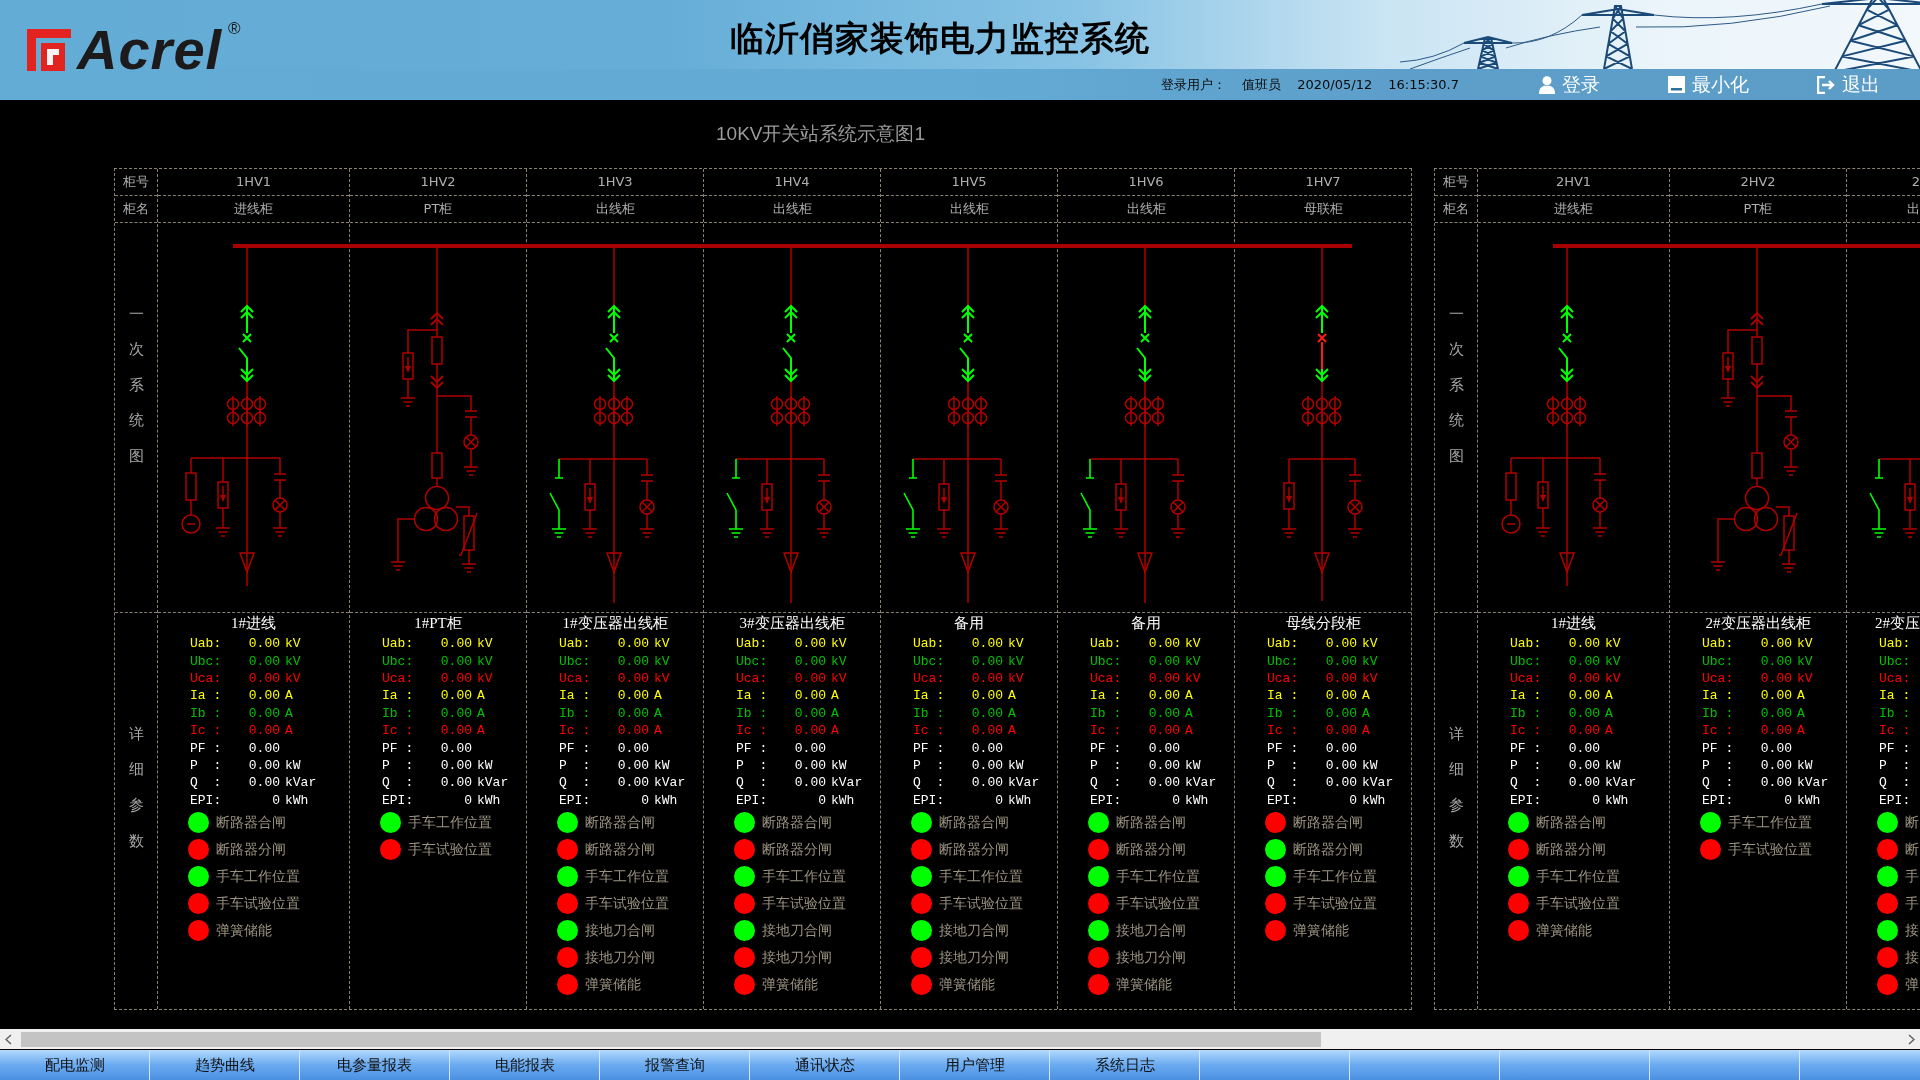  I want to click on cabinet-title: 1#PT柜, so click(438, 623).